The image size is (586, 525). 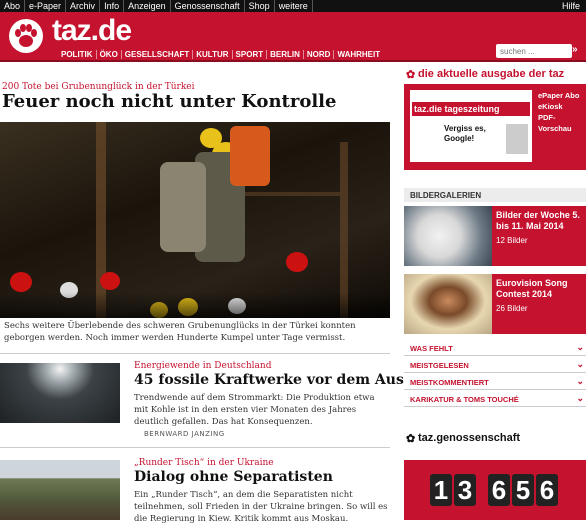 What do you see at coordinates (147, 6) in the screenshot?
I see `topnav-anzeigen: Anzeigen` at bounding box center [147, 6].